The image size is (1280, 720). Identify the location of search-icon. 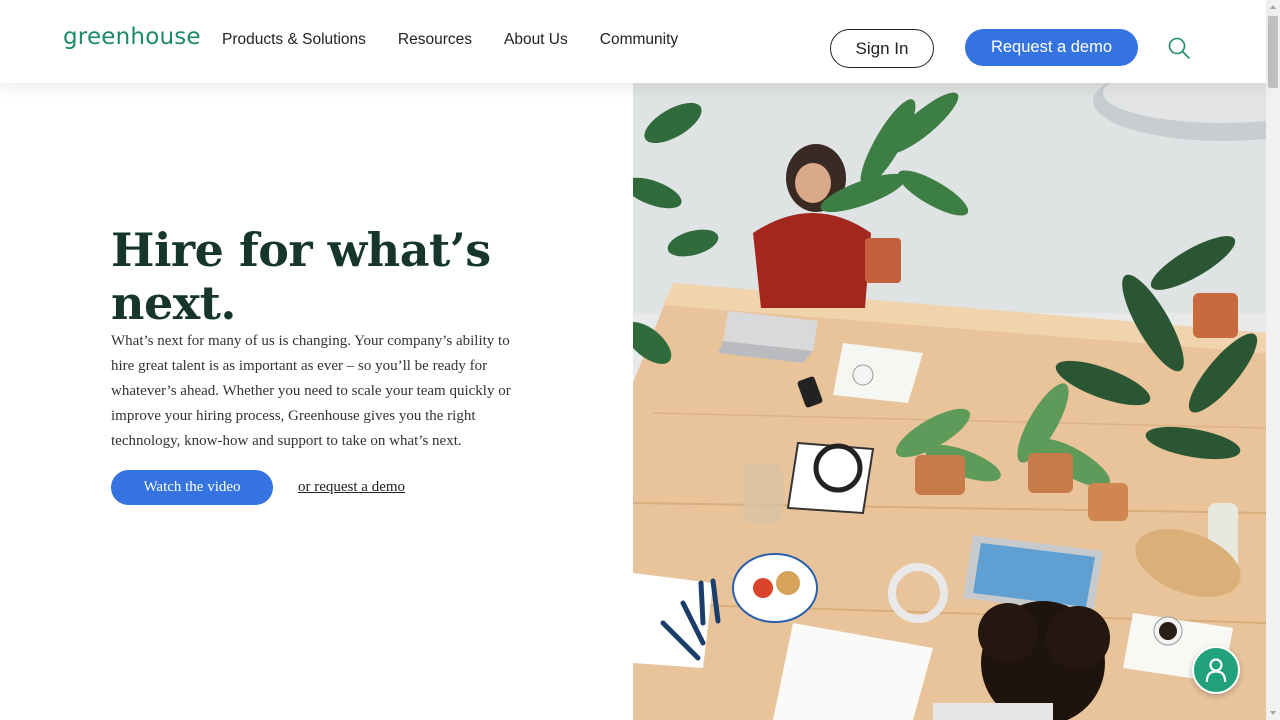
(1179, 48).